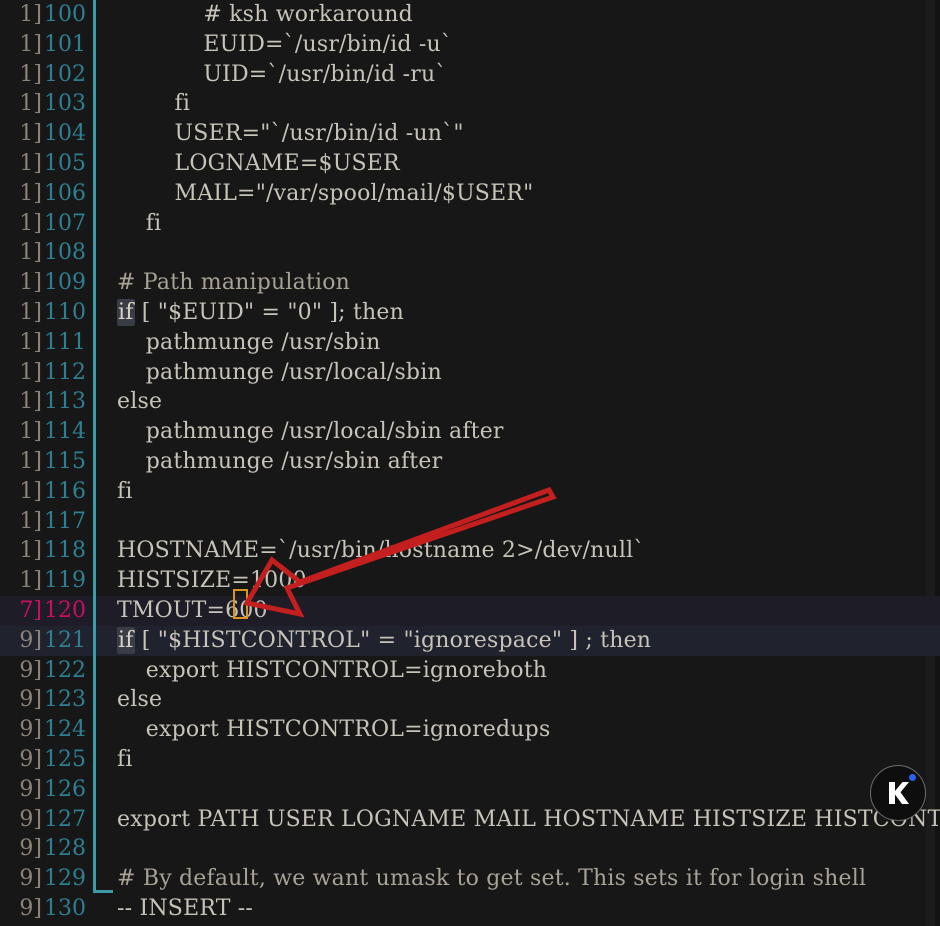 This screenshot has width=940, height=926. Describe the element at coordinates (470, 45) in the screenshot. I see `code-line-row: 1] 101 EUID=`/usr/bin/id -u`` at that location.